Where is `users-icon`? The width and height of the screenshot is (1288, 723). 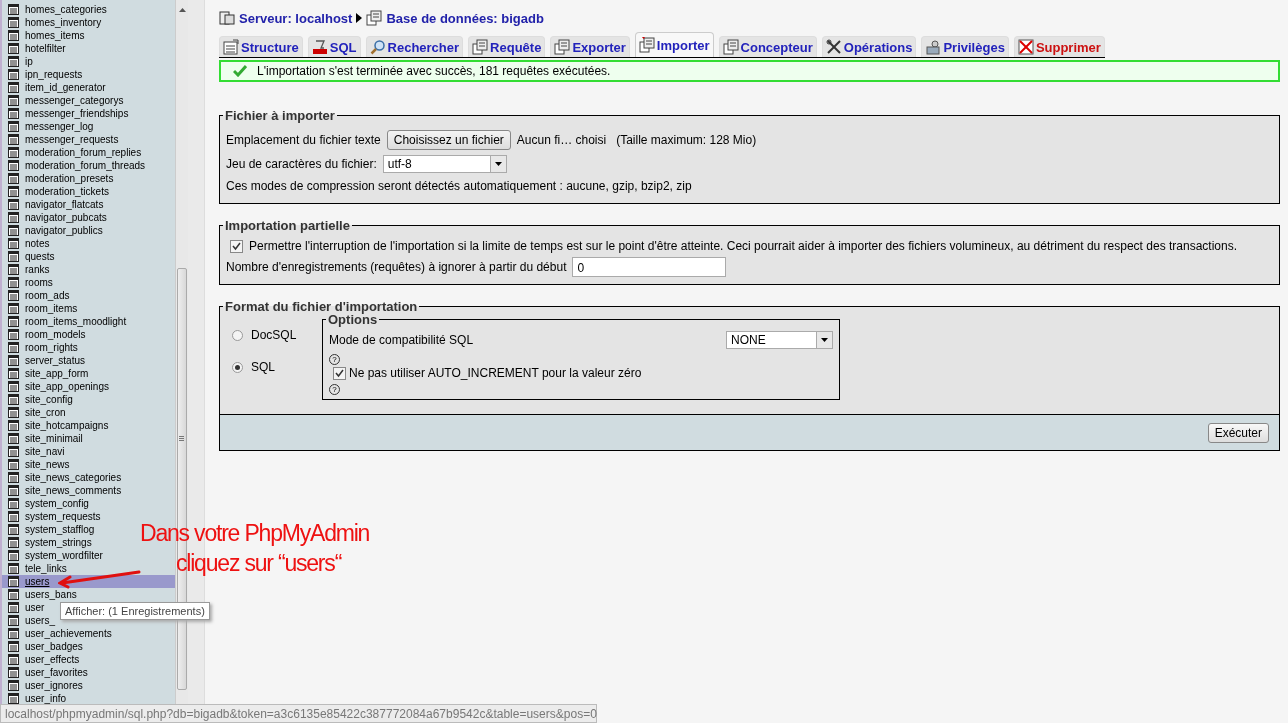
users-icon is located at coordinates (933, 47).